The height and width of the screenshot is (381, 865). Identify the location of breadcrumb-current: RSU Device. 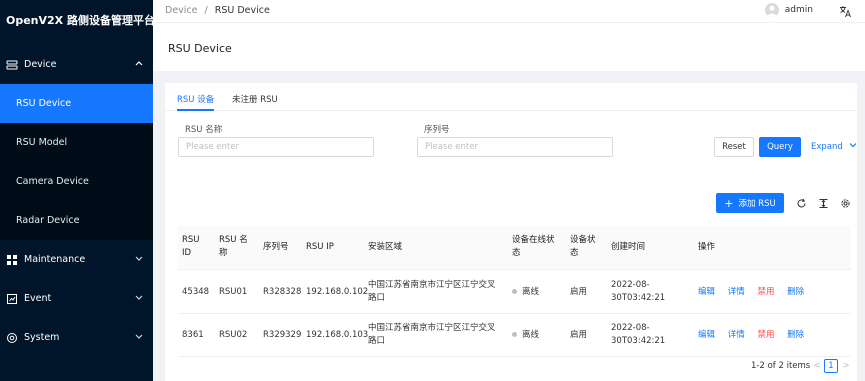
(242, 10).